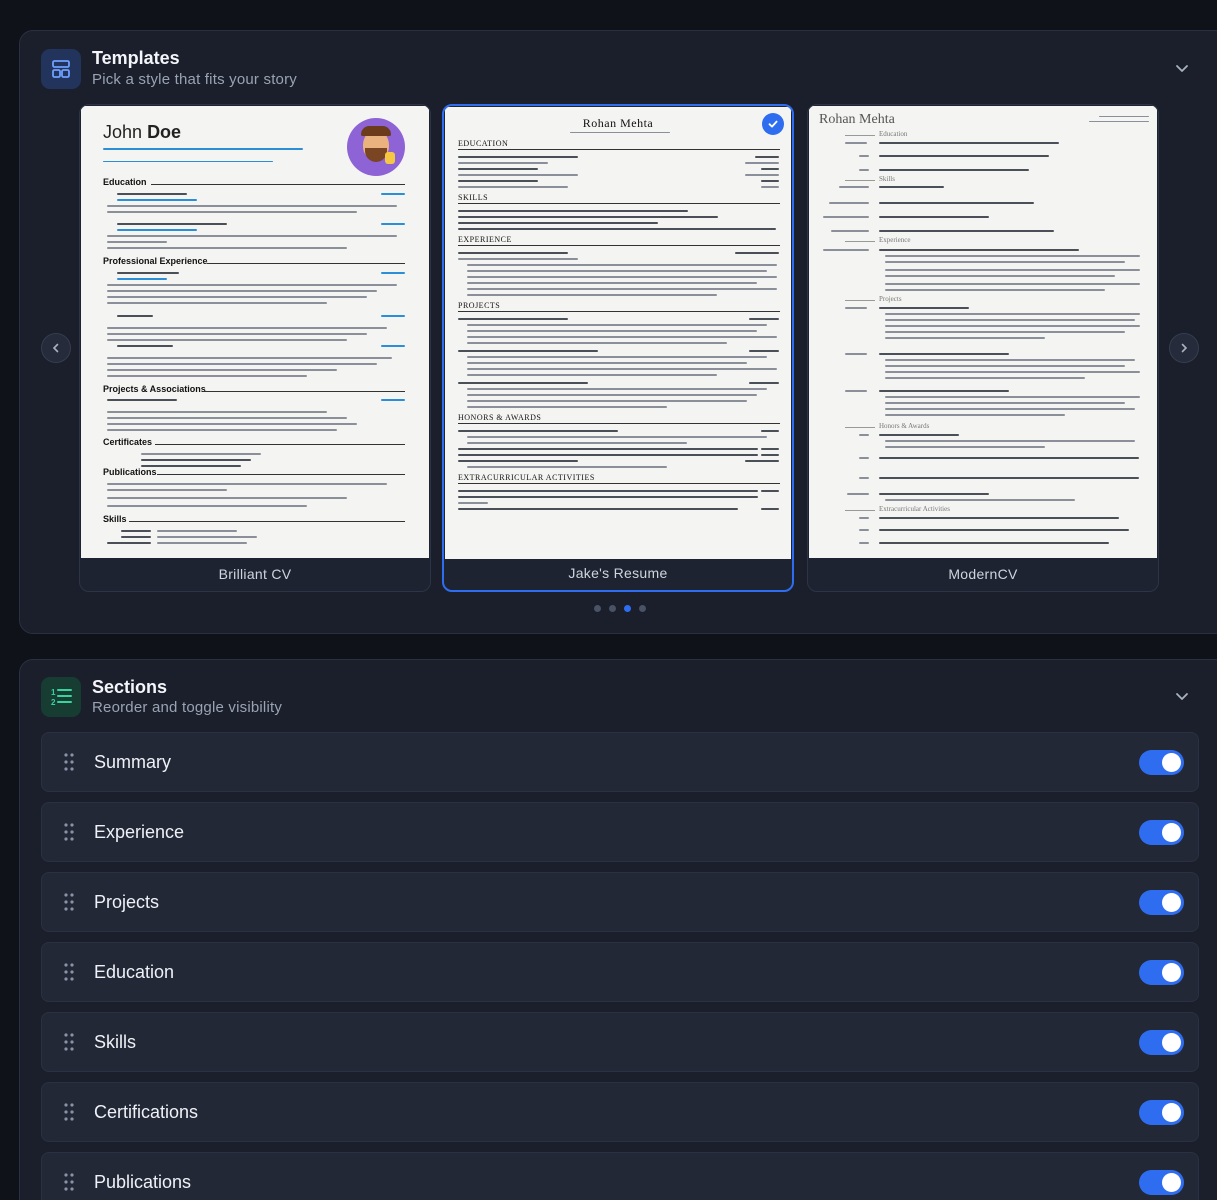  What do you see at coordinates (53, 692) in the screenshot?
I see `svg-text: 1` at bounding box center [53, 692].